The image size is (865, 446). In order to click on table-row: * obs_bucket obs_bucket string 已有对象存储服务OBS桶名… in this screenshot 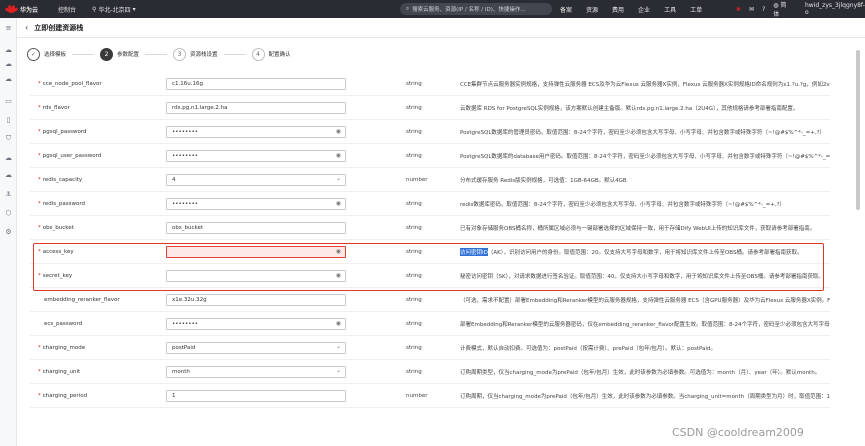, I will do `click(430, 228)`.